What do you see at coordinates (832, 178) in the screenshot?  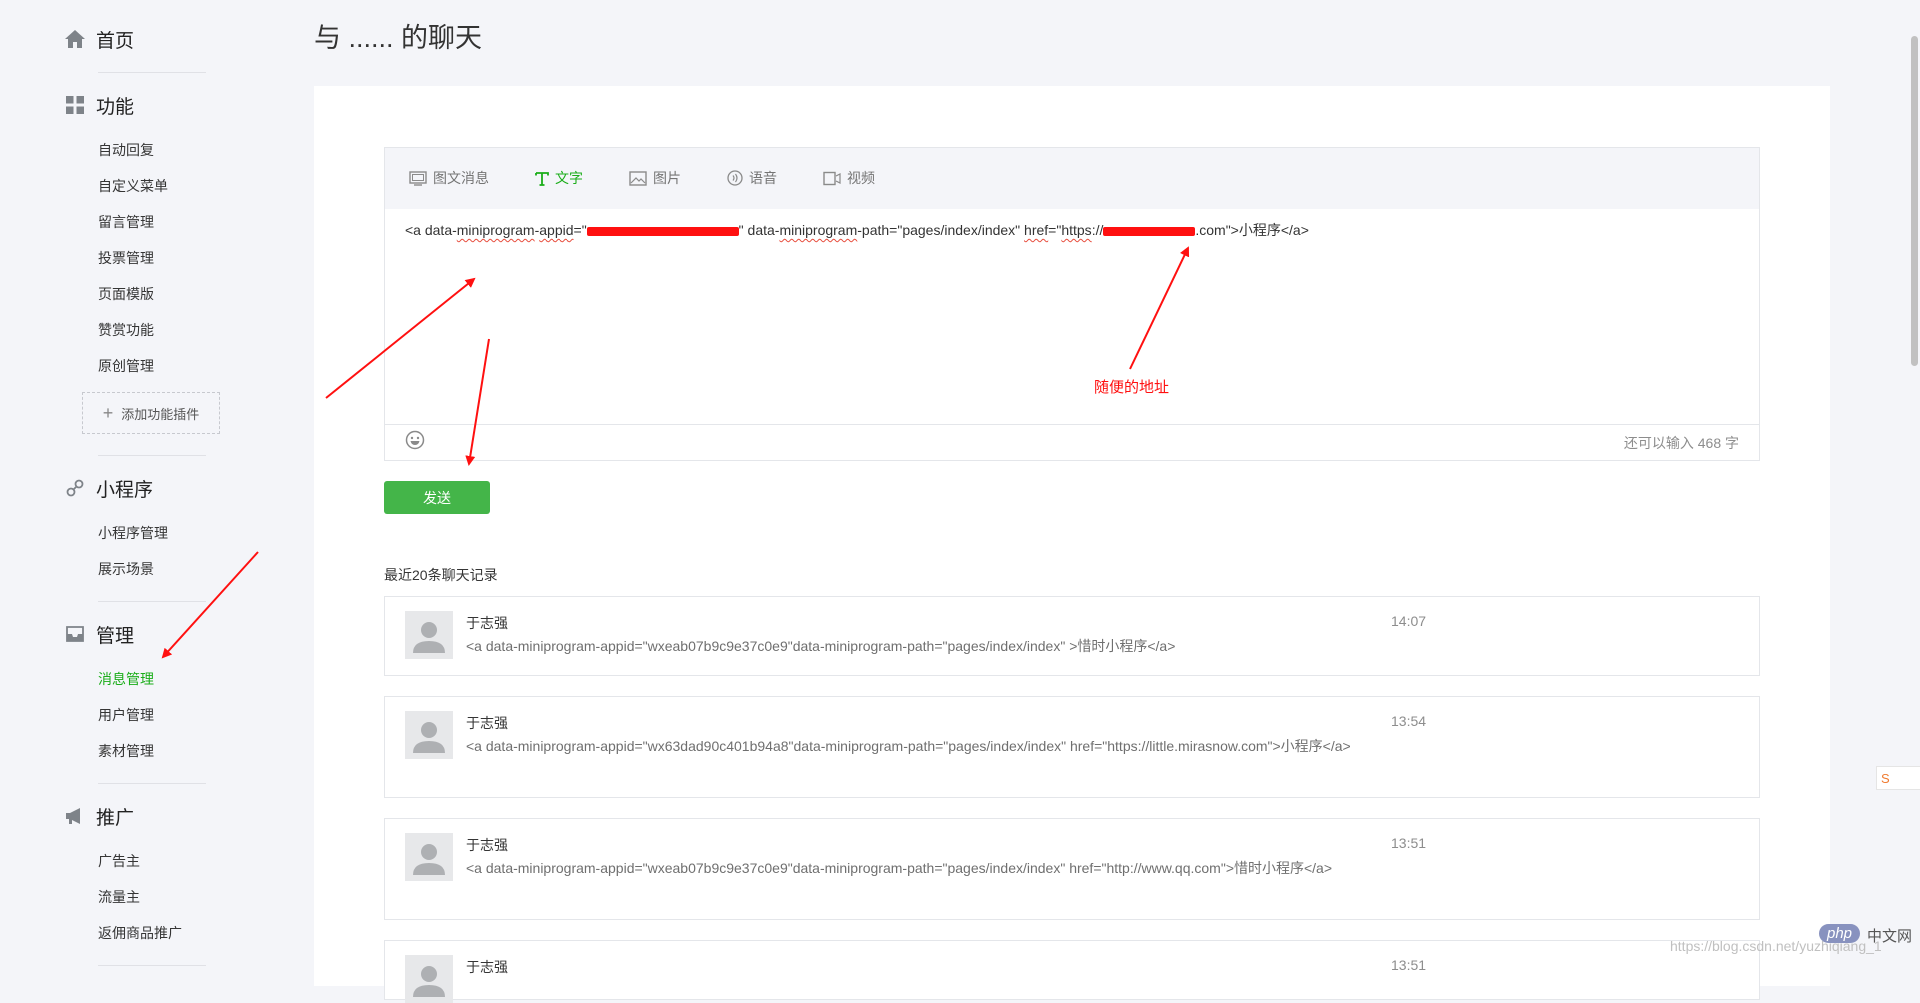 I see `video-icon` at bounding box center [832, 178].